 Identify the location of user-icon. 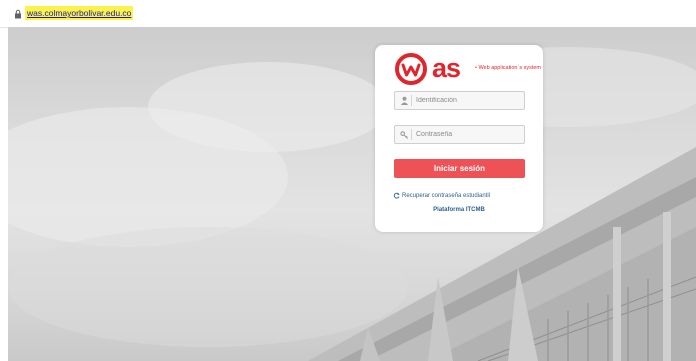
(404, 100).